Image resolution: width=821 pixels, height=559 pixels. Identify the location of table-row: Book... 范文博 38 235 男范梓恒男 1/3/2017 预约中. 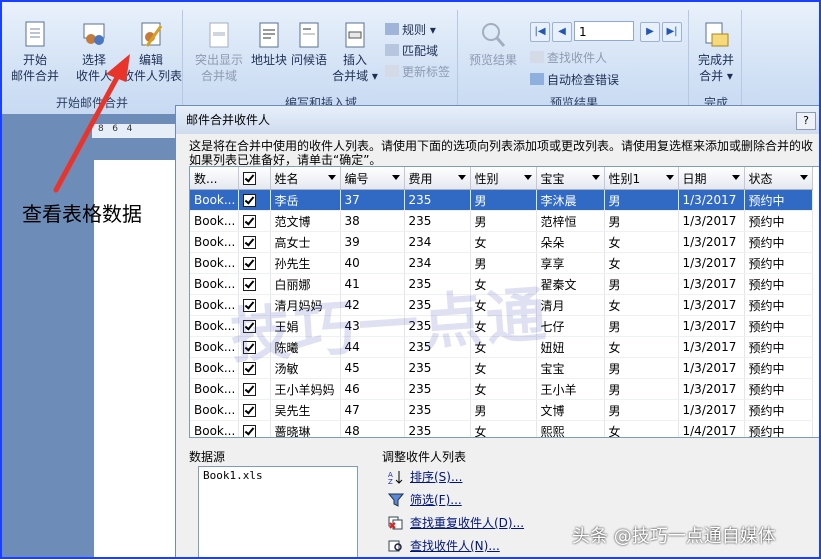
(501, 221).